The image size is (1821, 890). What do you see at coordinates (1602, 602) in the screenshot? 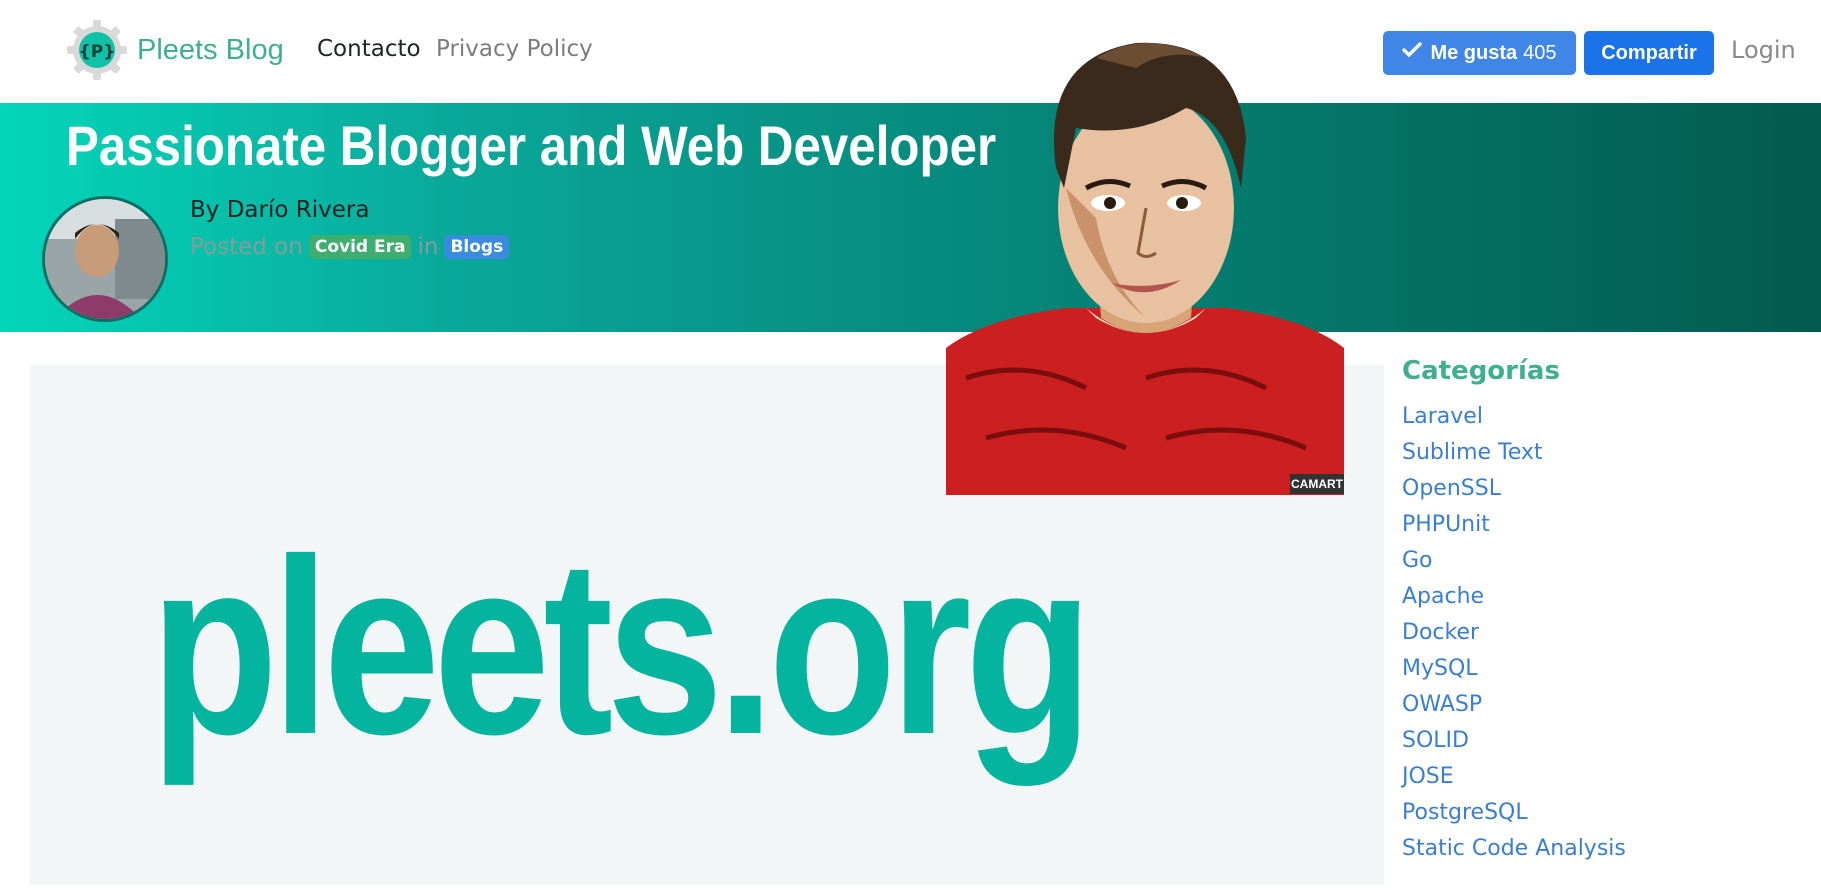
I see `list-item: Apache` at bounding box center [1602, 602].